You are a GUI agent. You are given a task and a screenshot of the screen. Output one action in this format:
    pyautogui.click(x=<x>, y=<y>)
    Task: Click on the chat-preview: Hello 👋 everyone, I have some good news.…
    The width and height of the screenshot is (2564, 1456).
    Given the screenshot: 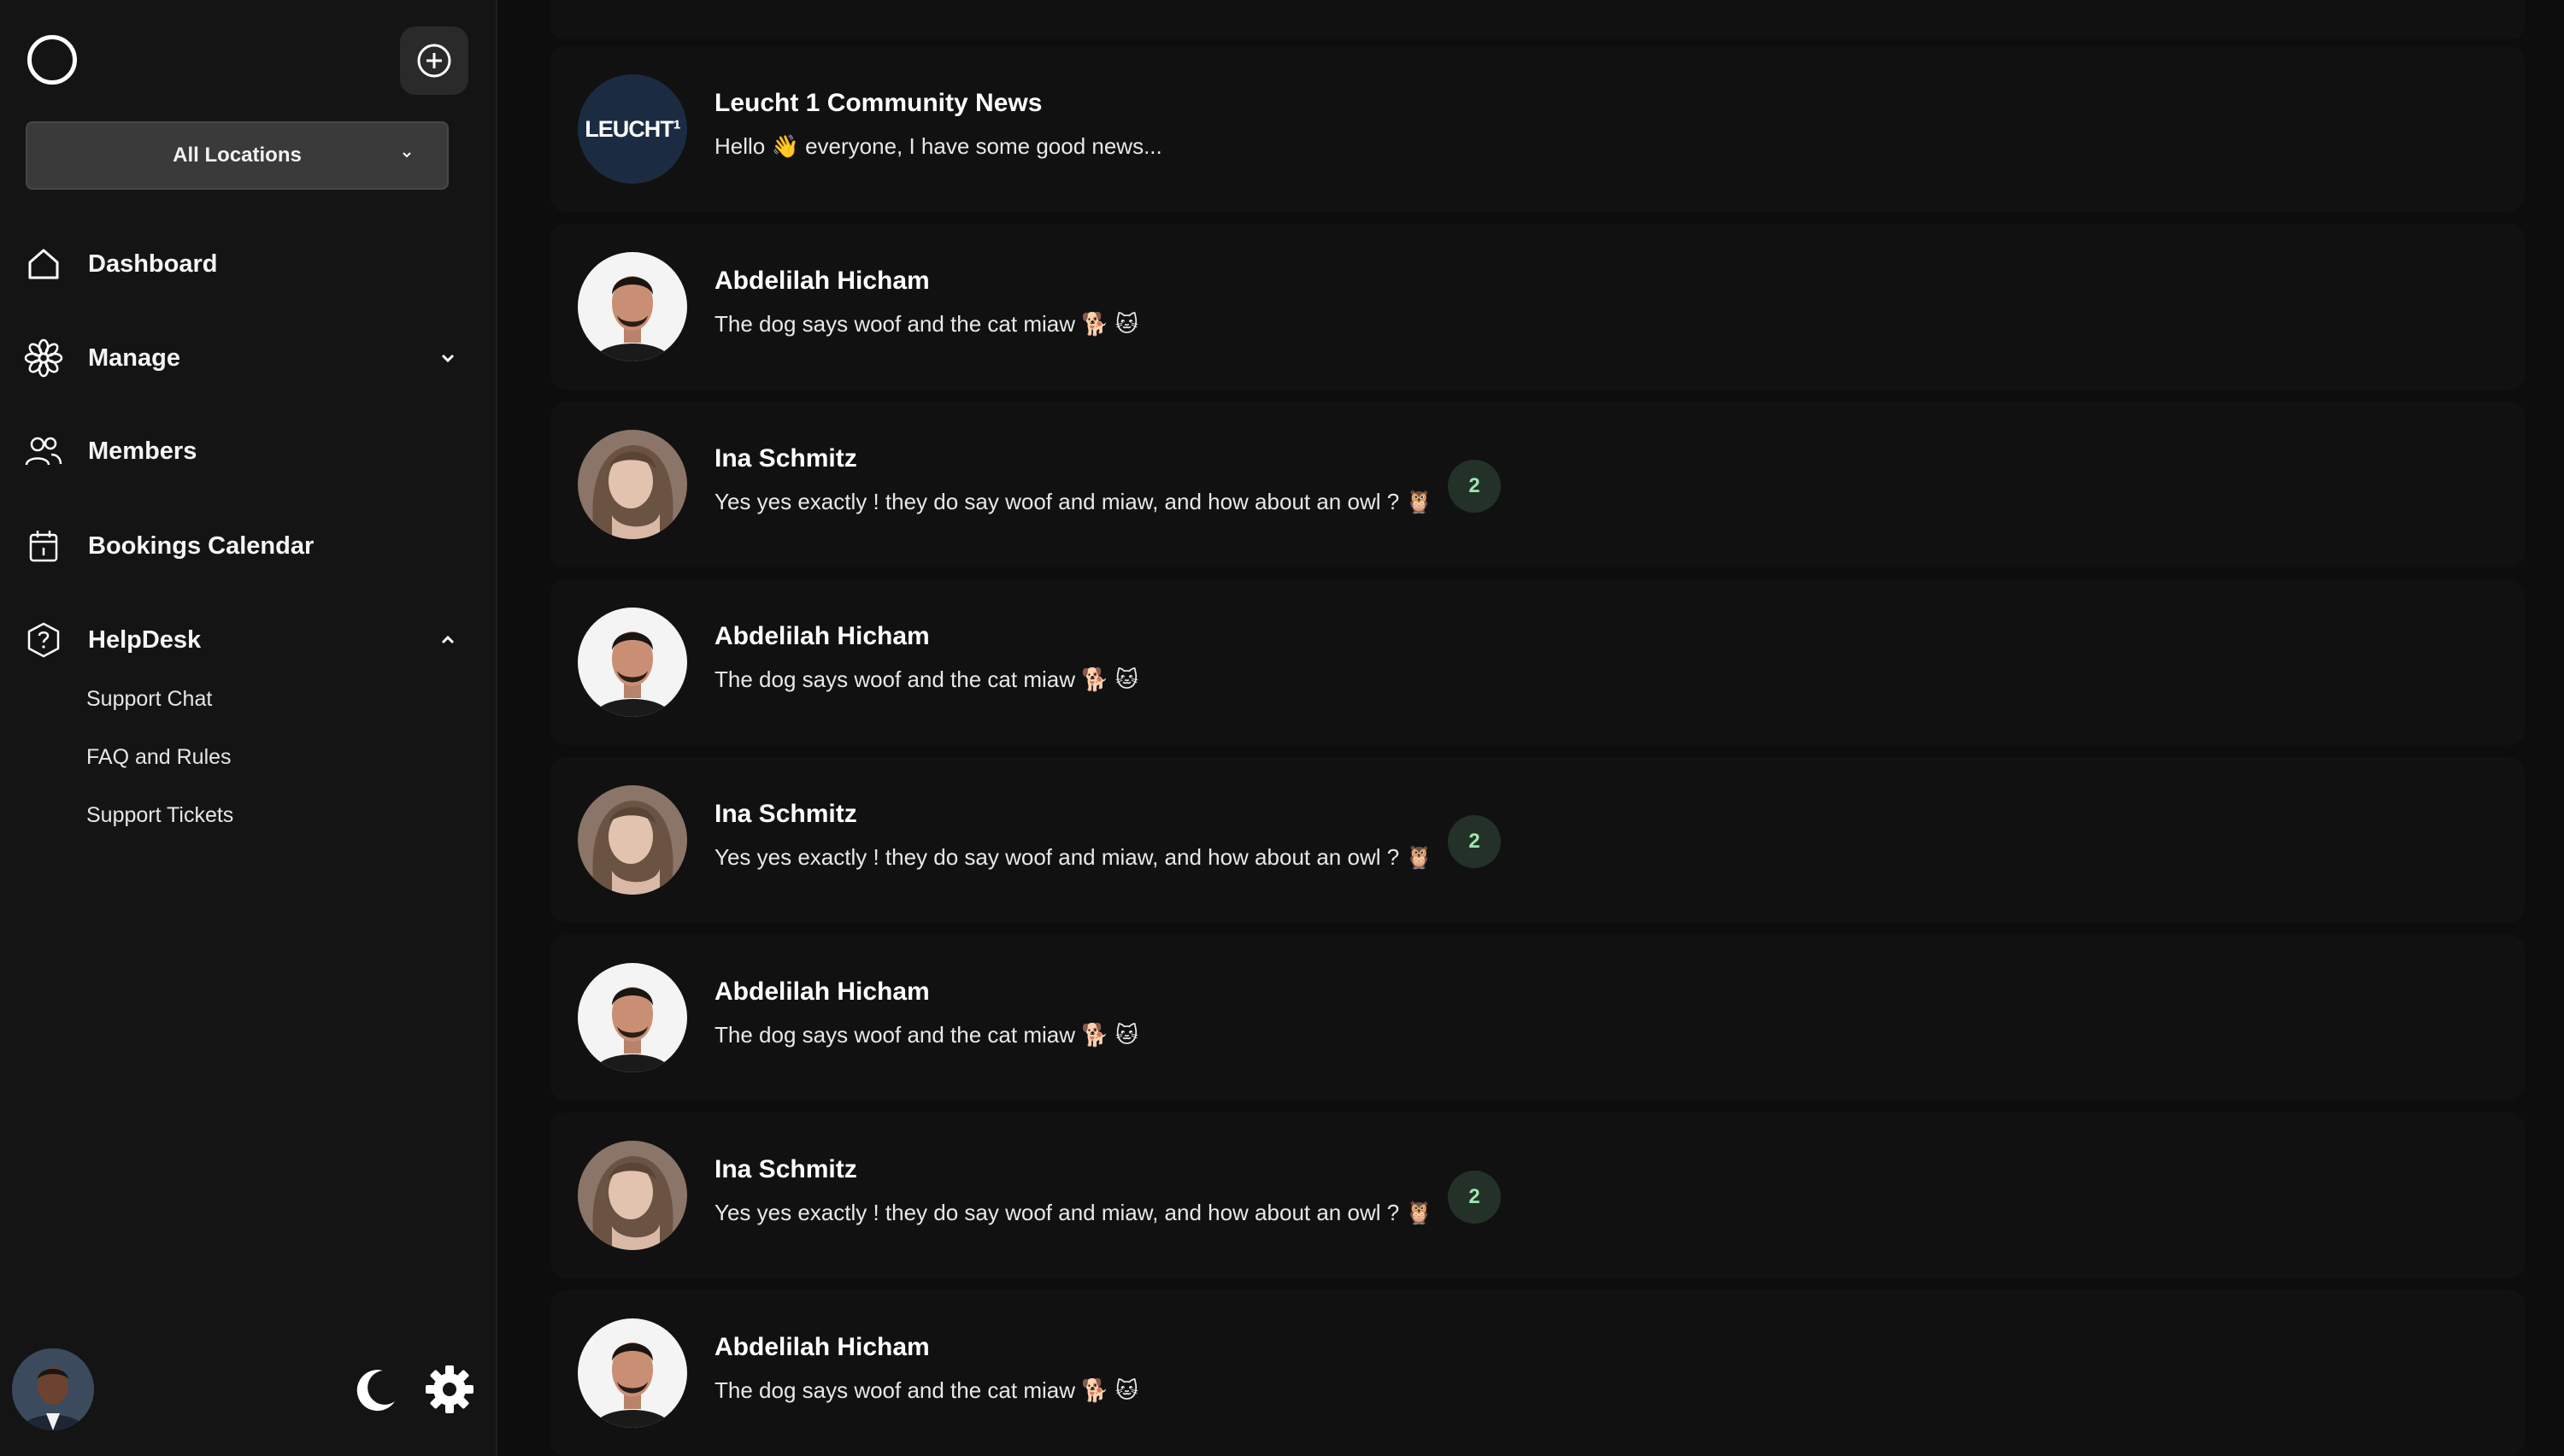 What is the action you would take?
    pyautogui.click(x=938, y=146)
    